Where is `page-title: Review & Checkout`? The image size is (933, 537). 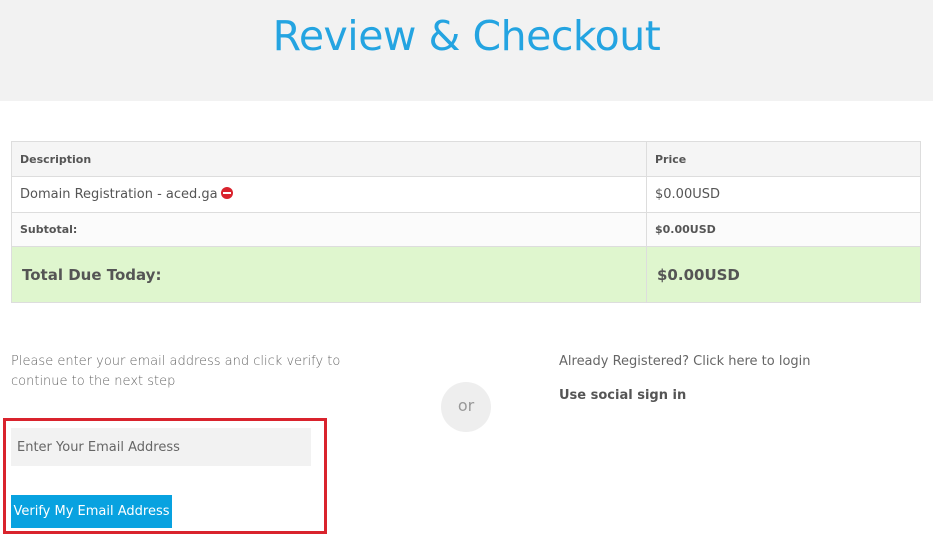
page-title: Review & Checkout is located at coordinates (466, 36).